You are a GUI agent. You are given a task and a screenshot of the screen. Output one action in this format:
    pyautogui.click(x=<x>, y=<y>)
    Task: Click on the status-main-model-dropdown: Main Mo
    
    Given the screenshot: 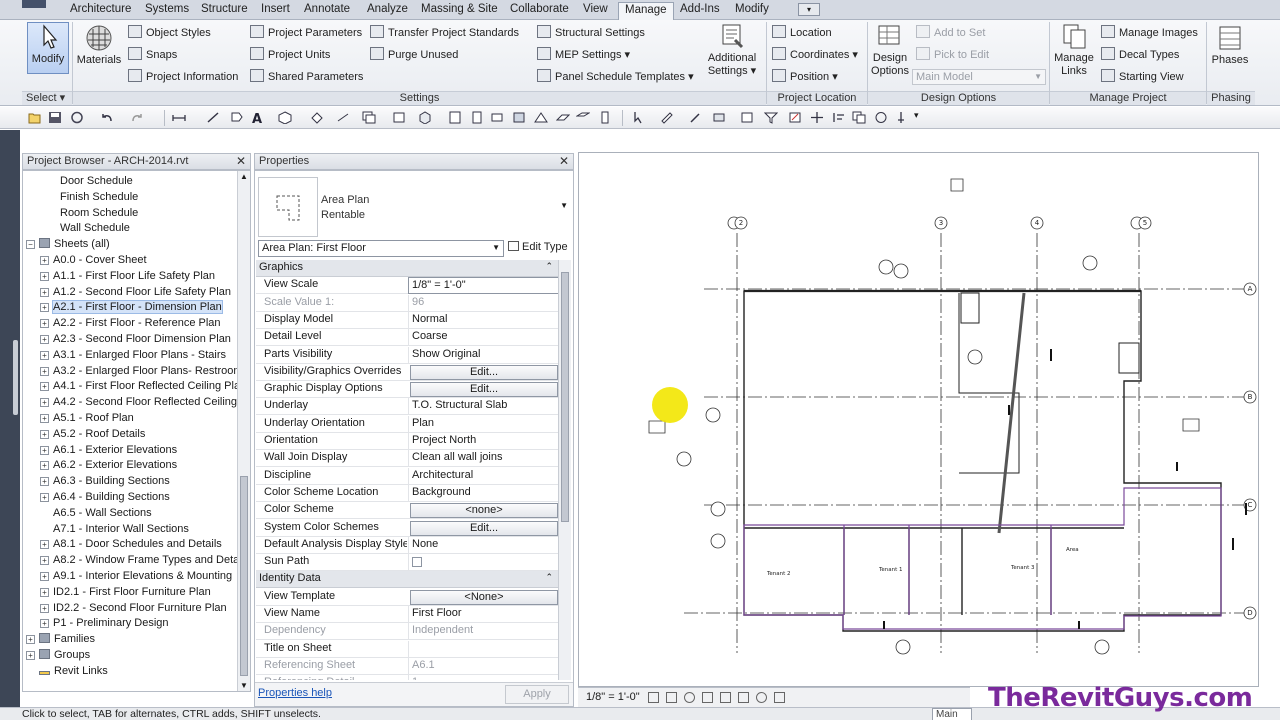 What is the action you would take?
    pyautogui.click(x=952, y=714)
    